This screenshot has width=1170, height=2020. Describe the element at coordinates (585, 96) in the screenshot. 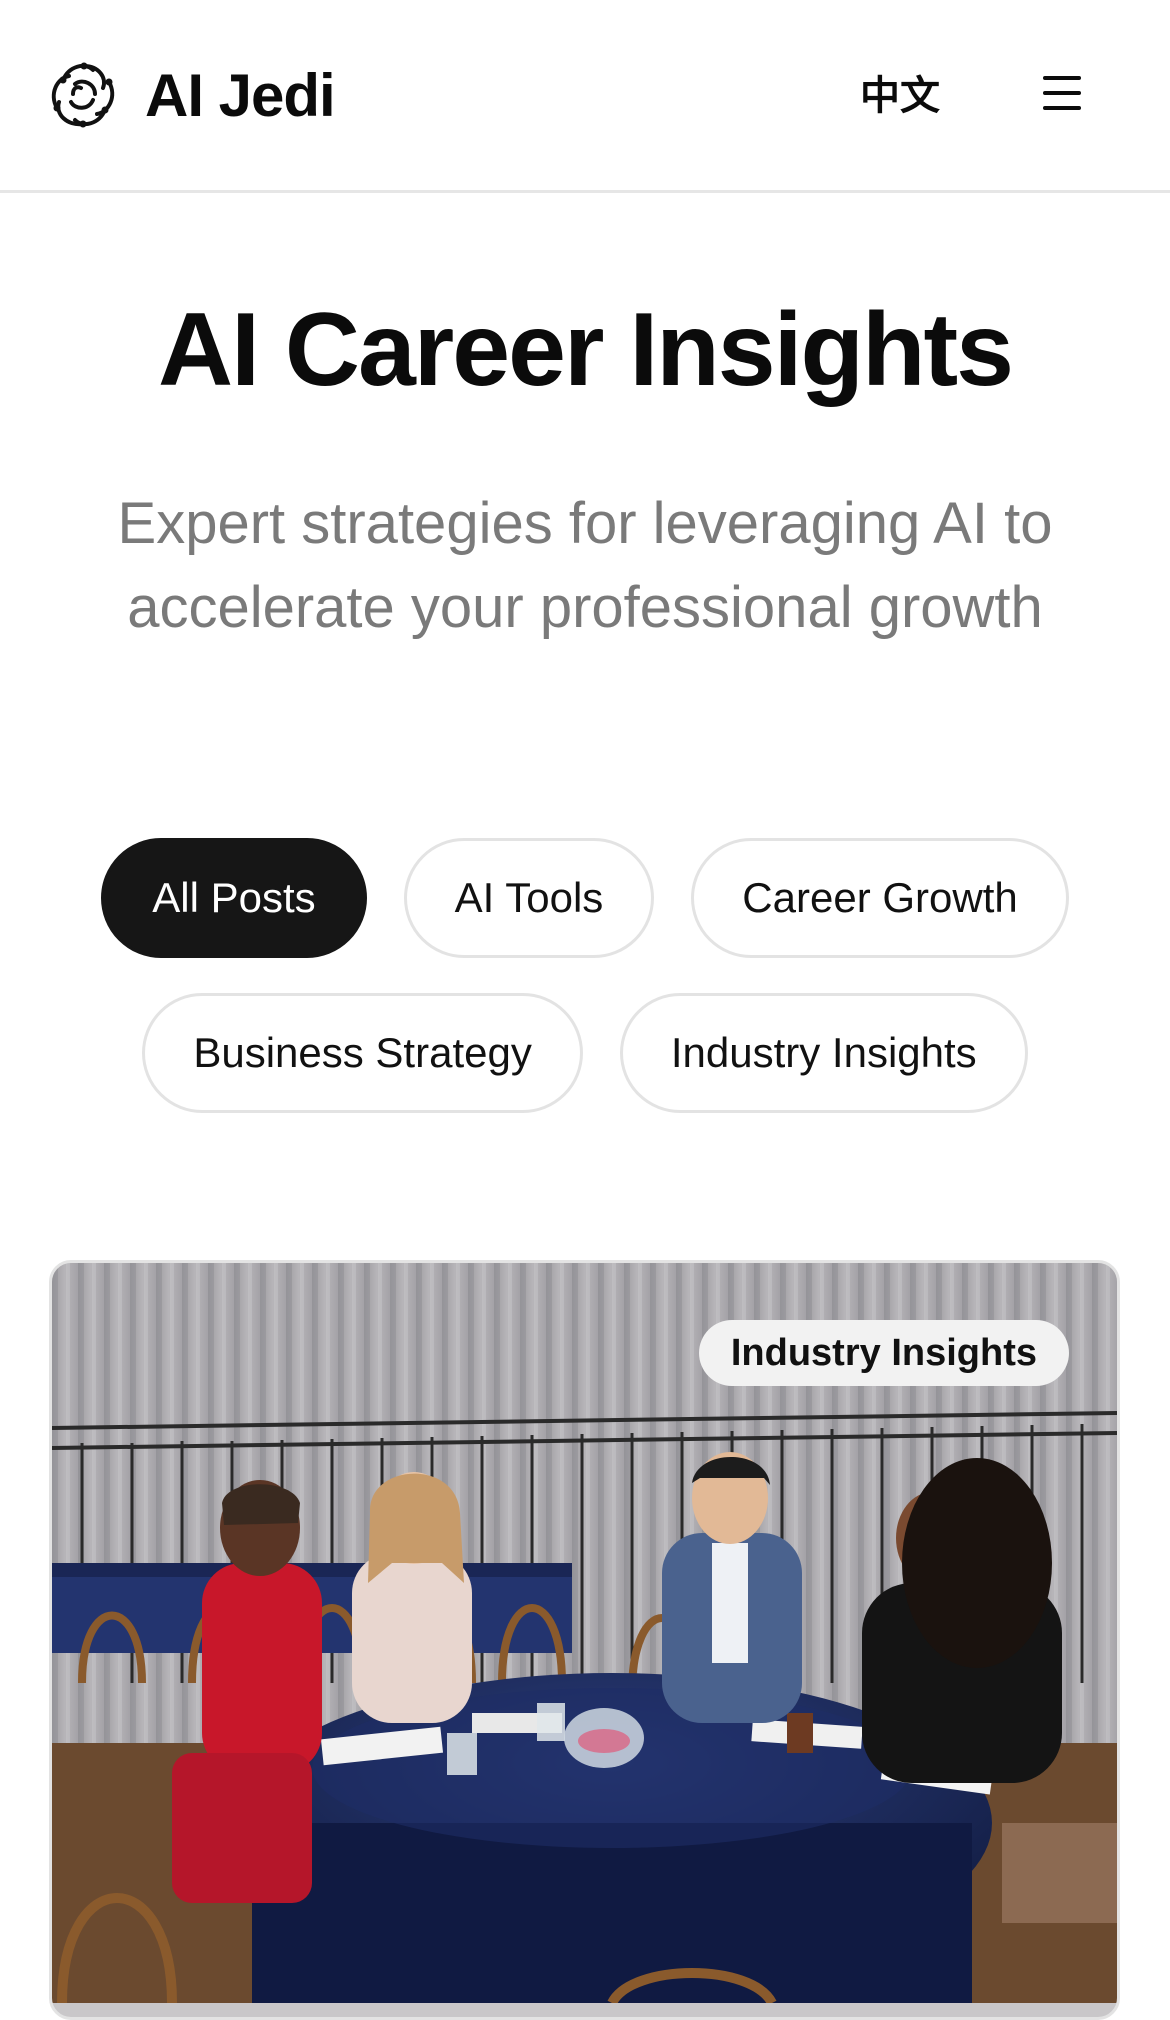

I see `site-header: AI Jedi 中文` at that location.